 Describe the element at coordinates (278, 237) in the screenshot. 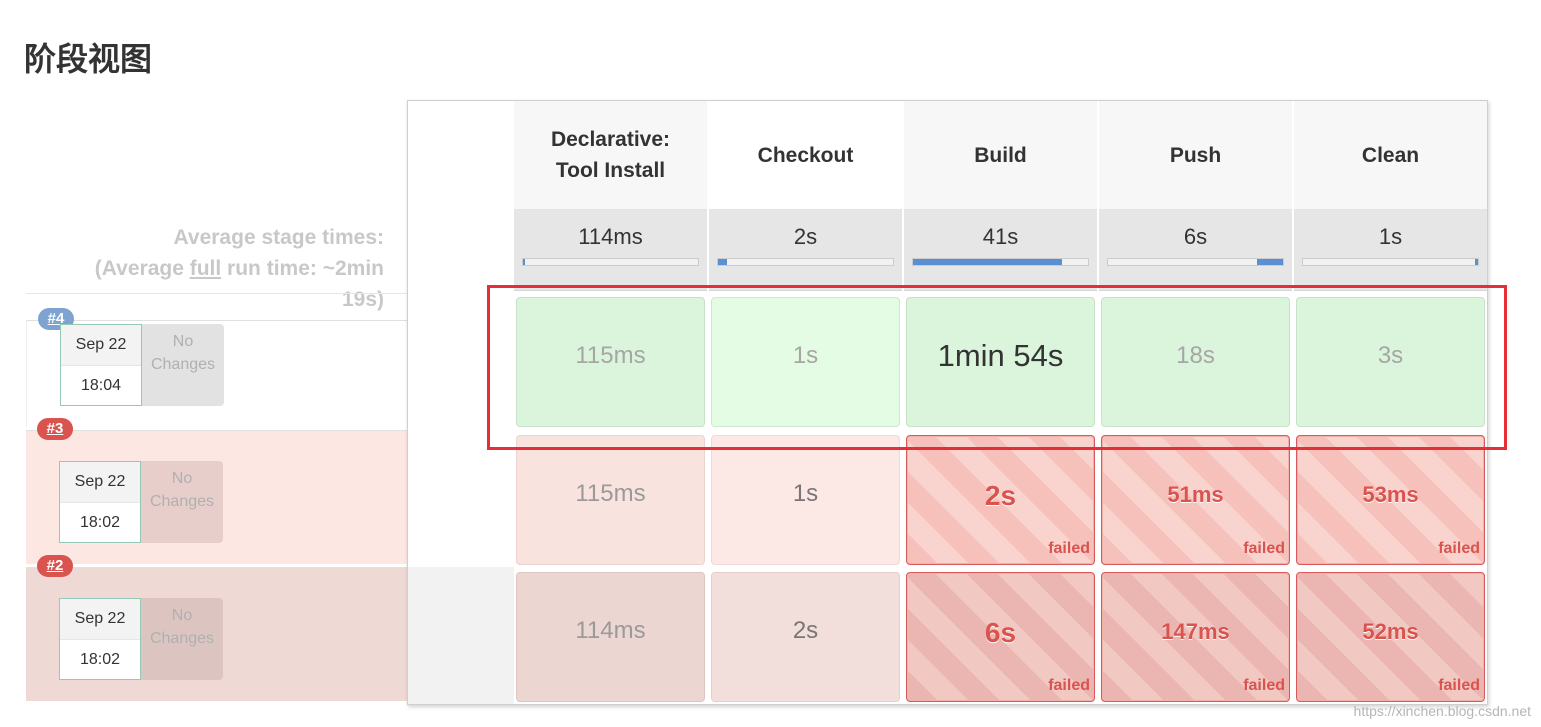

I see `average-line-1: Average stage times:` at that location.